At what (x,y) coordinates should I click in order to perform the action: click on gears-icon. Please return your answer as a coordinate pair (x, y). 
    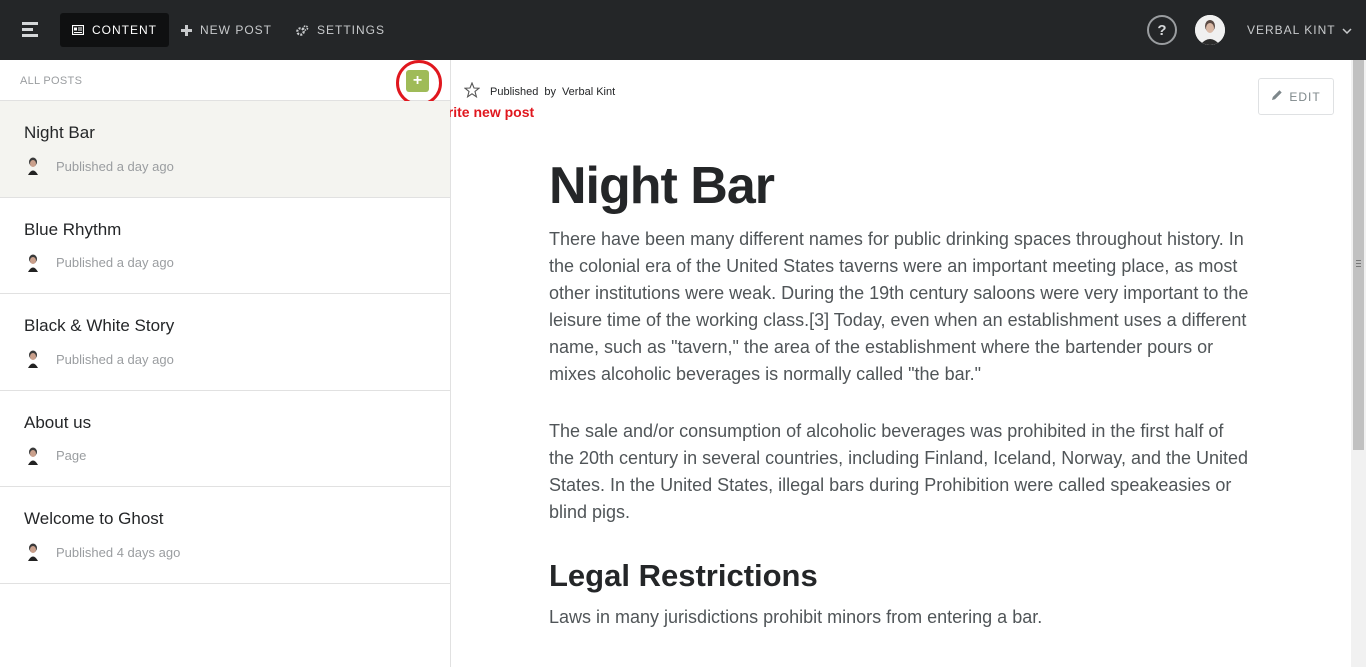
    Looking at the image, I should click on (302, 30).